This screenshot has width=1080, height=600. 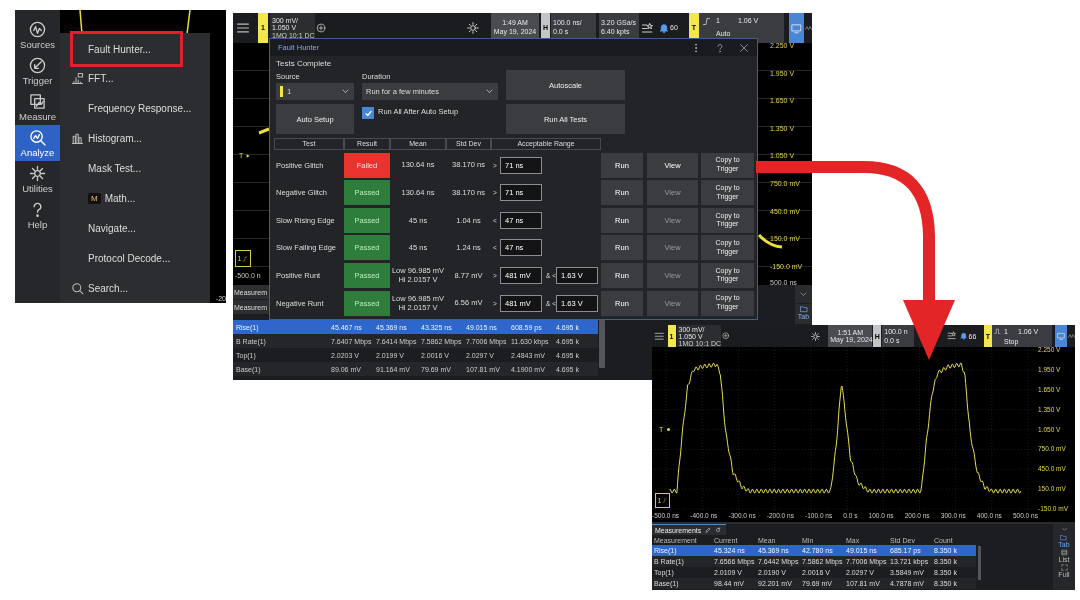 I want to click on status-text: Tests Complete, so click(x=304, y=63).